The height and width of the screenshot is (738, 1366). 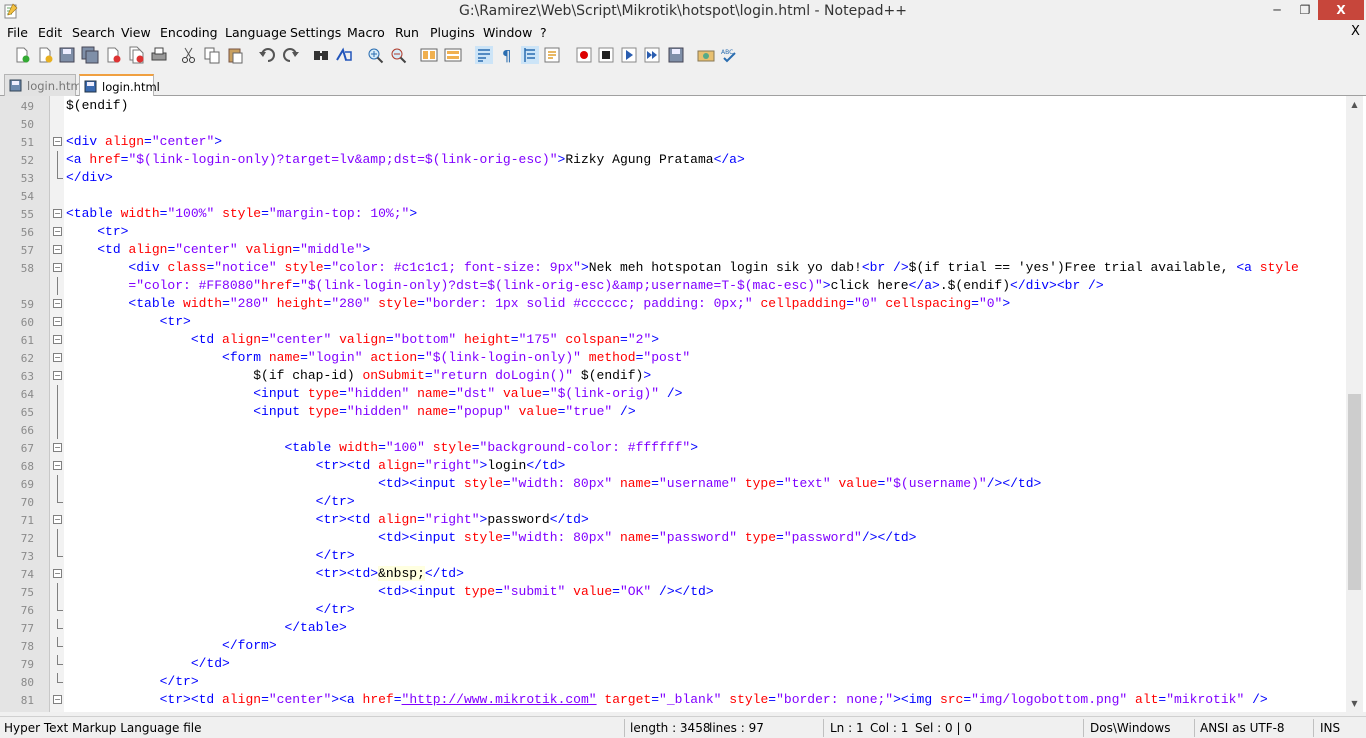 What do you see at coordinates (265, 573) in the screenshot?
I see `code-line: <tr><td>&nbsp;</td>` at bounding box center [265, 573].